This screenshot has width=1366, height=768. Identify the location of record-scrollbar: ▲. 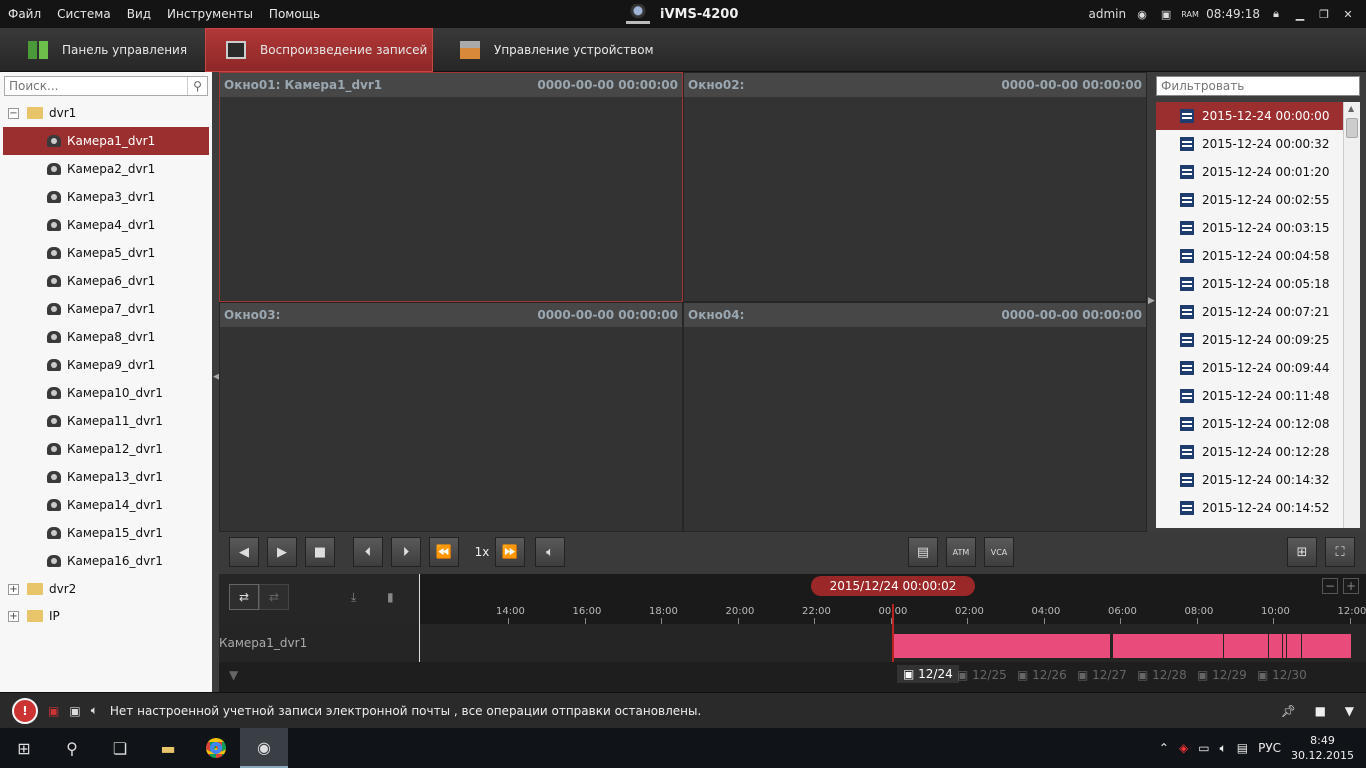
(1351, 315).